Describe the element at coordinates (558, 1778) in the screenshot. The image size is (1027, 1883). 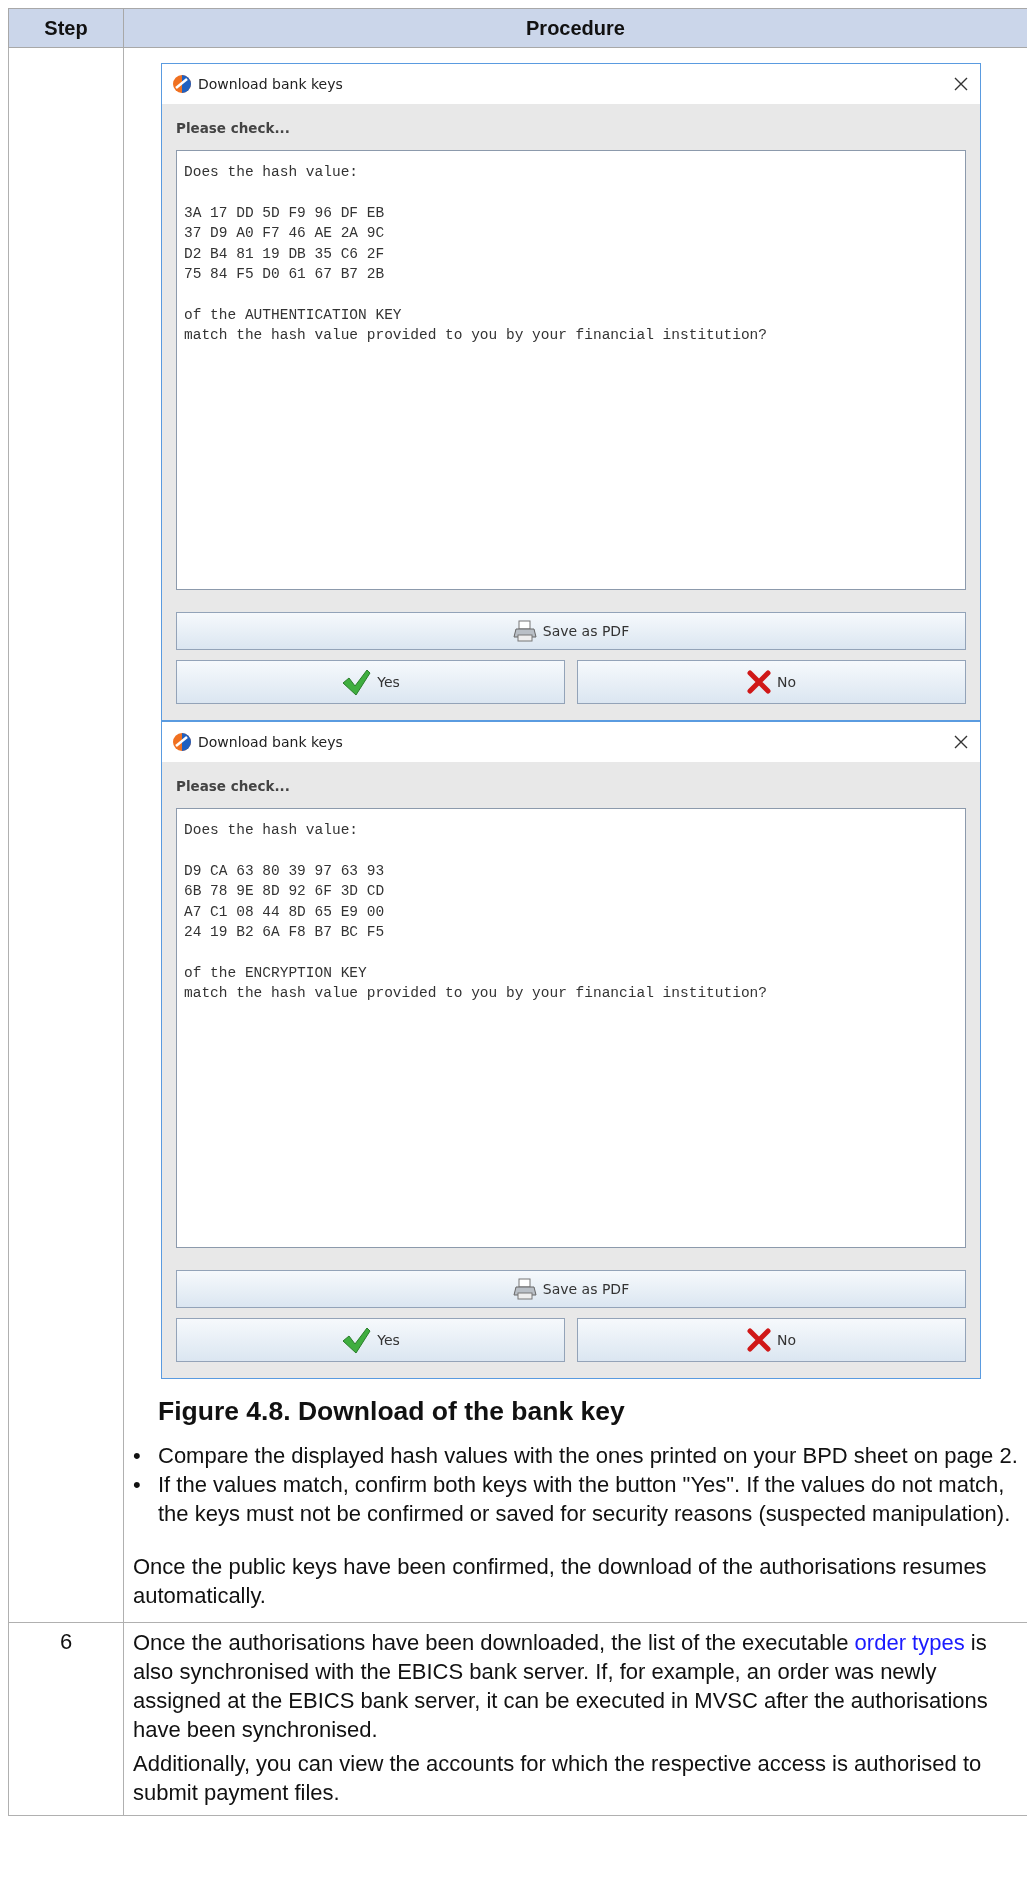
I see `paragraph-text: Additionally, you can view the accounts for which the respective access is authorised to submit payment files.` at that location.